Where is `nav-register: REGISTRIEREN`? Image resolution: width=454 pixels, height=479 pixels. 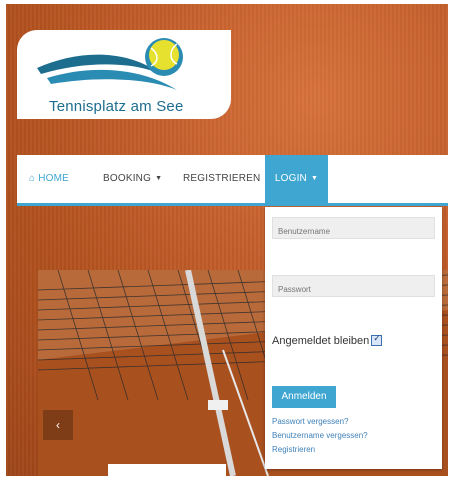 nav-register: REGISTRIEREN is located at coordinates (221, 179).